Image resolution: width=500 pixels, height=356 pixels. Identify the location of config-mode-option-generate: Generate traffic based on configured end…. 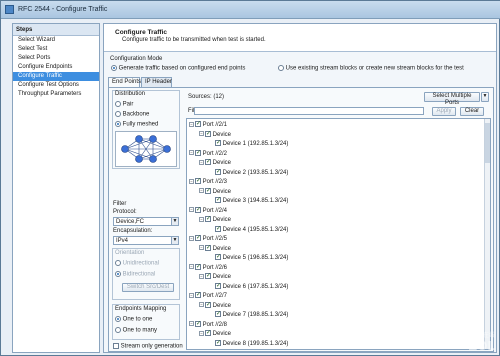
(178, 68).